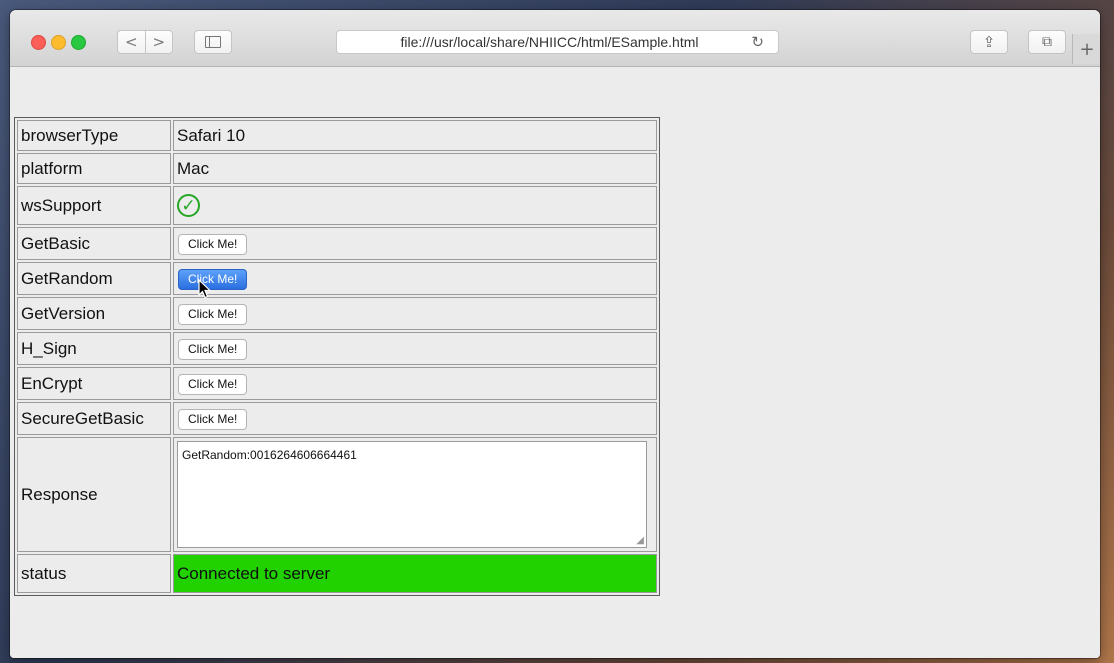 The height and width of the screenshot is (663, 1114). Describe the element at coordinates (188, 205) in the screenshot. I see `check-circle-icon: ✓` at that location.